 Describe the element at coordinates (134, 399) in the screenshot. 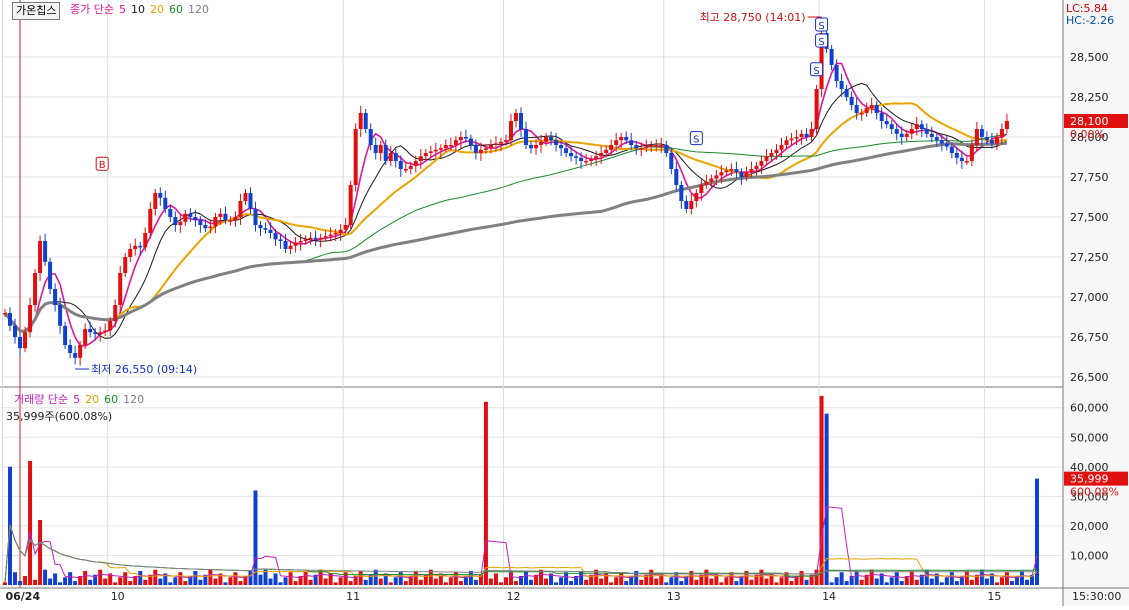

I see `vol-ma-120-label: 120` at that location.